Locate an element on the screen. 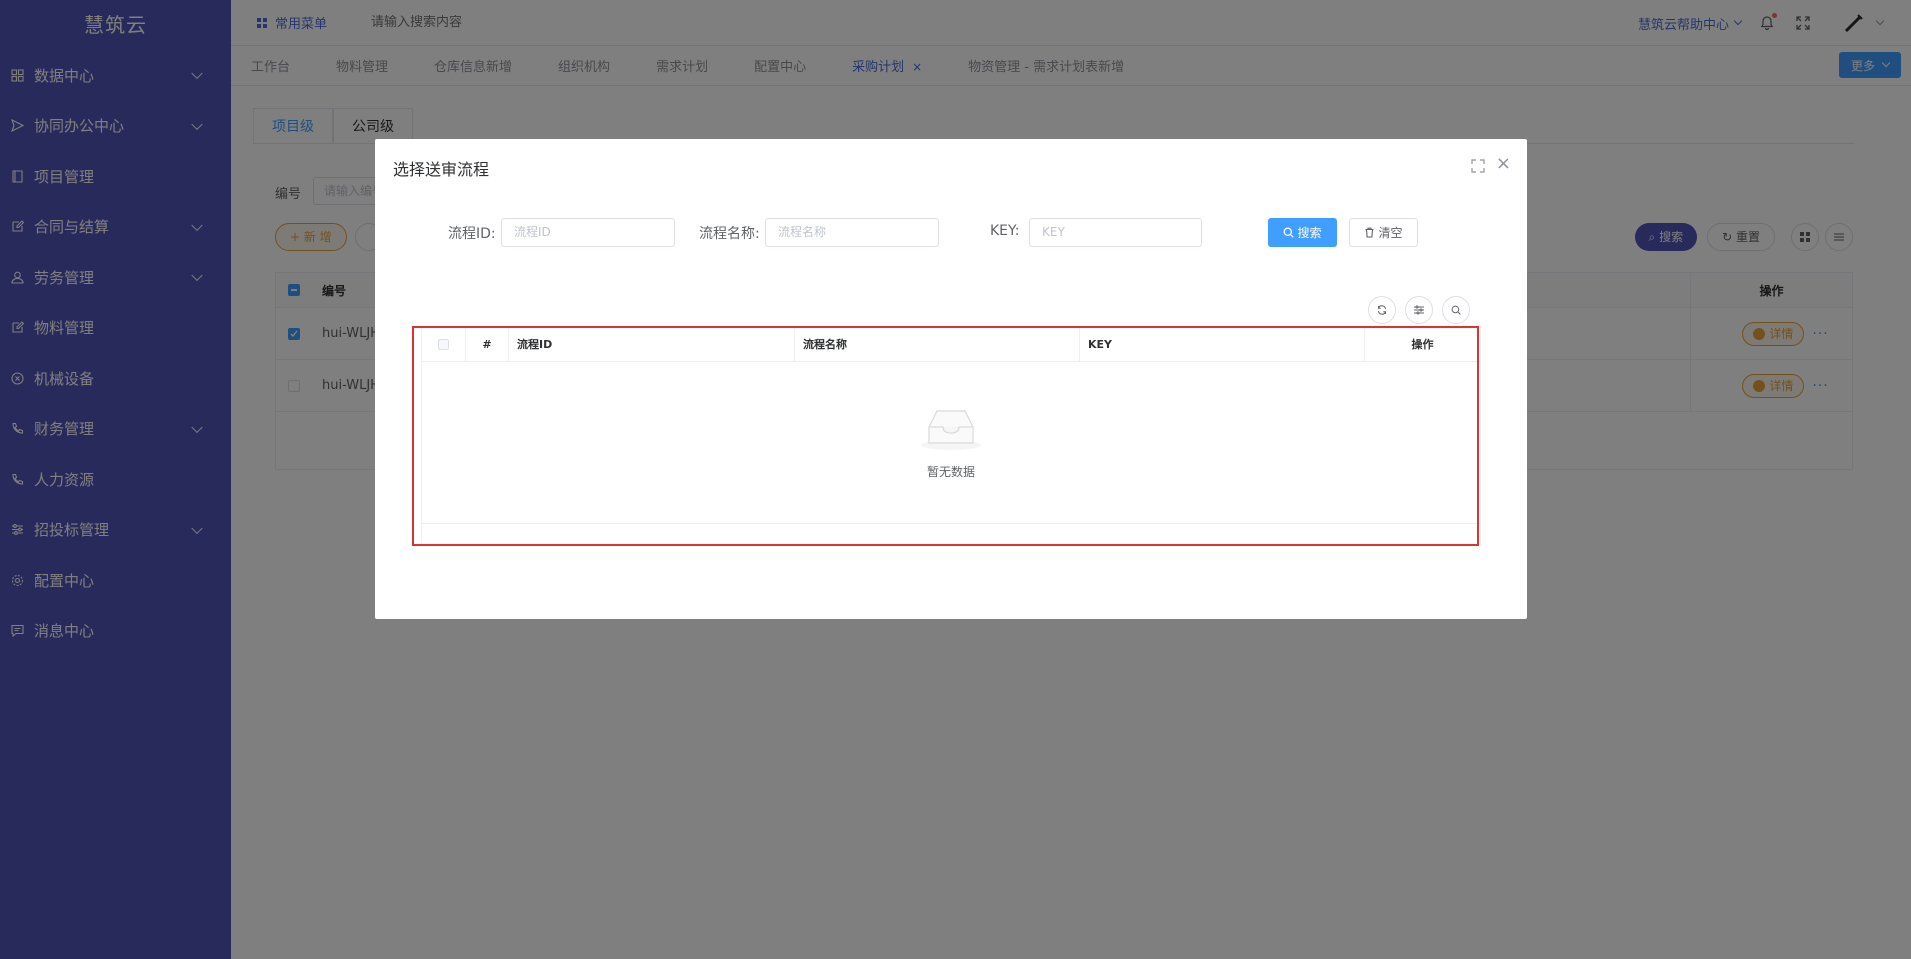 The image size is (1911, 959). sliders-icon is located at coordinates (1419, 310).